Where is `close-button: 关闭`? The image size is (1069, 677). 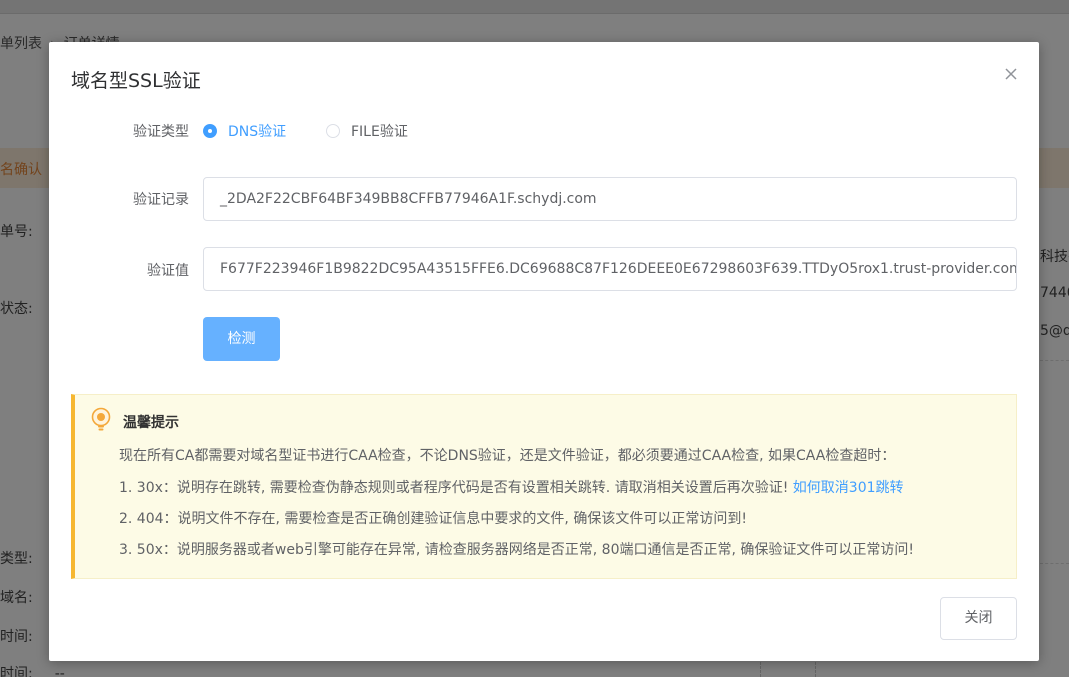 close-button: 关闭 is located at coordinates (978, 618).